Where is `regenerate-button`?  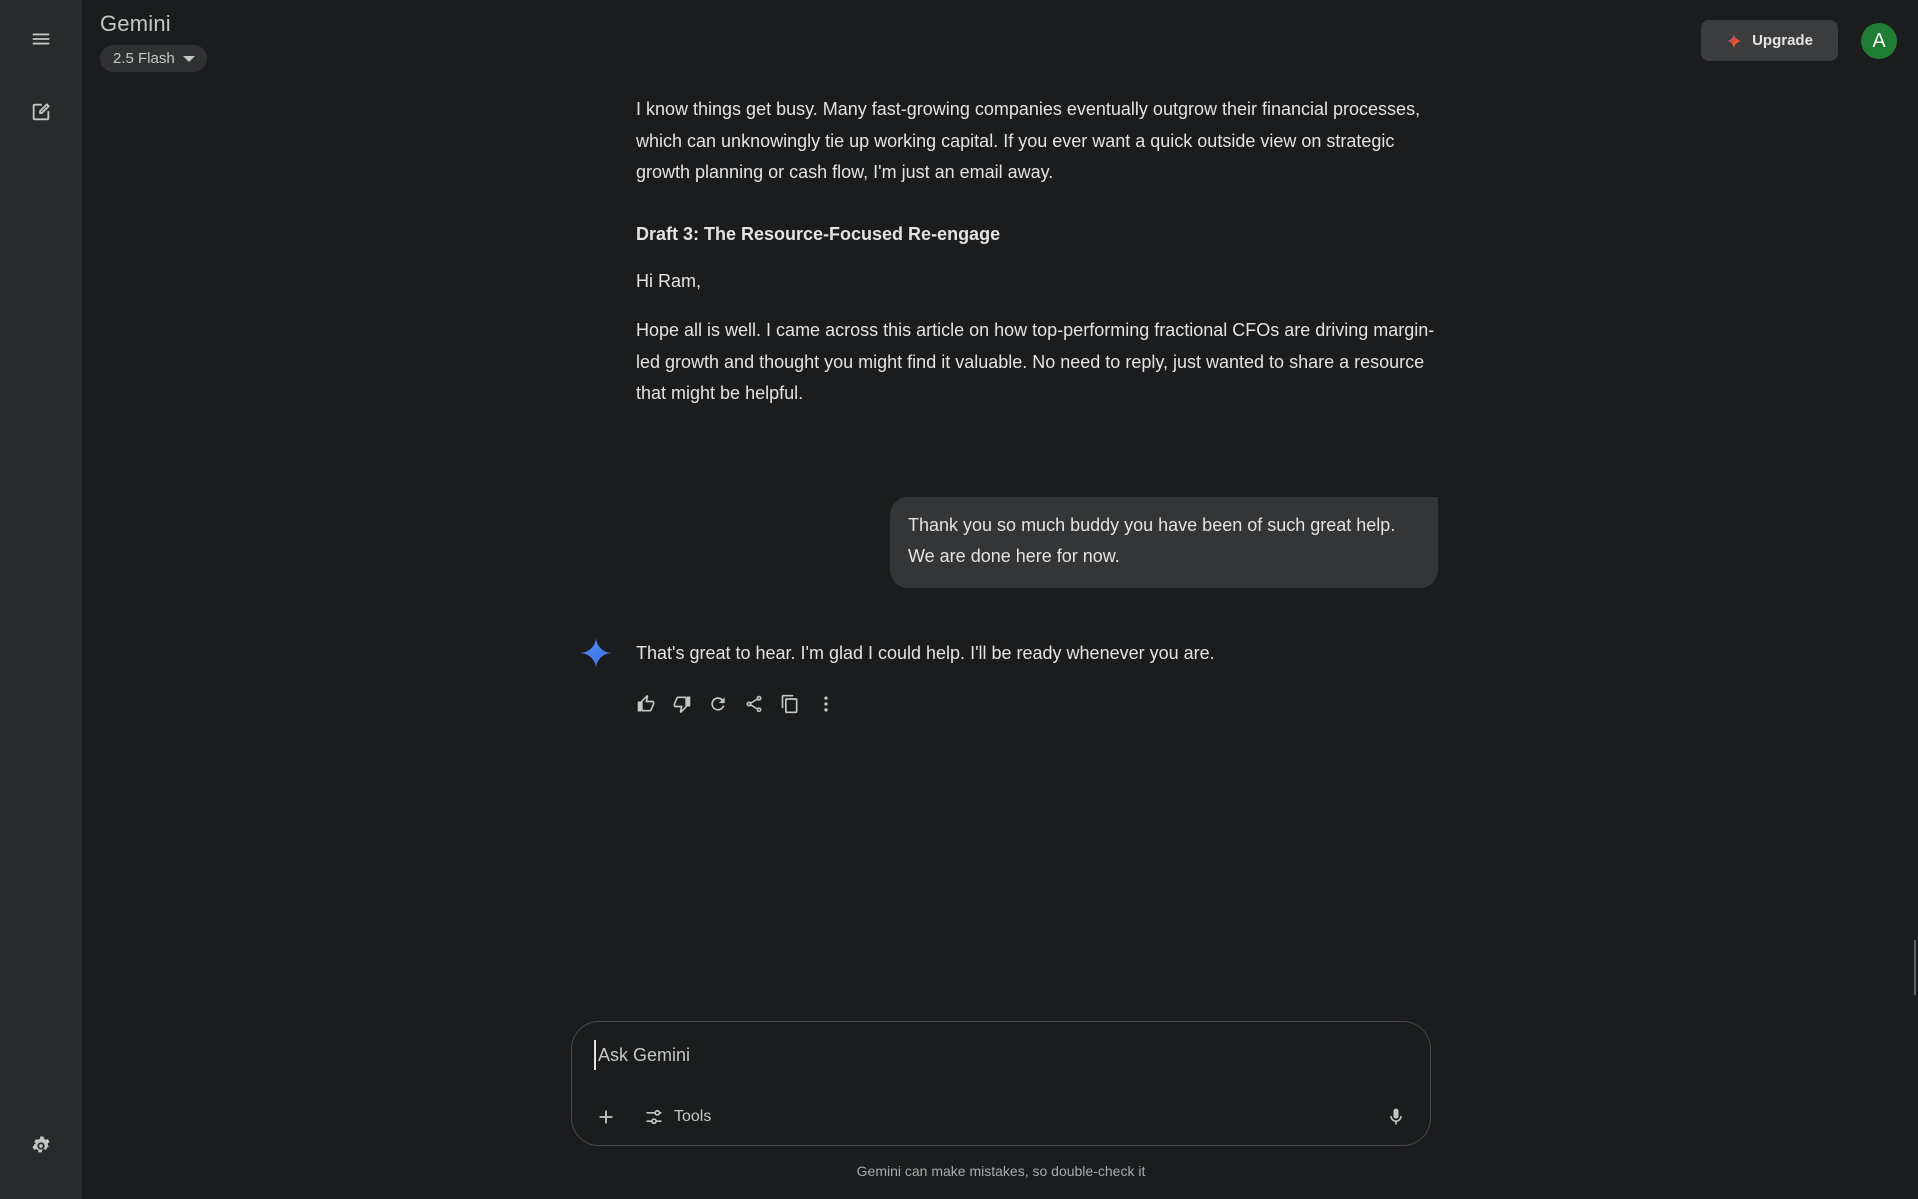
regenerate-button is located at coordinates (718, 704).